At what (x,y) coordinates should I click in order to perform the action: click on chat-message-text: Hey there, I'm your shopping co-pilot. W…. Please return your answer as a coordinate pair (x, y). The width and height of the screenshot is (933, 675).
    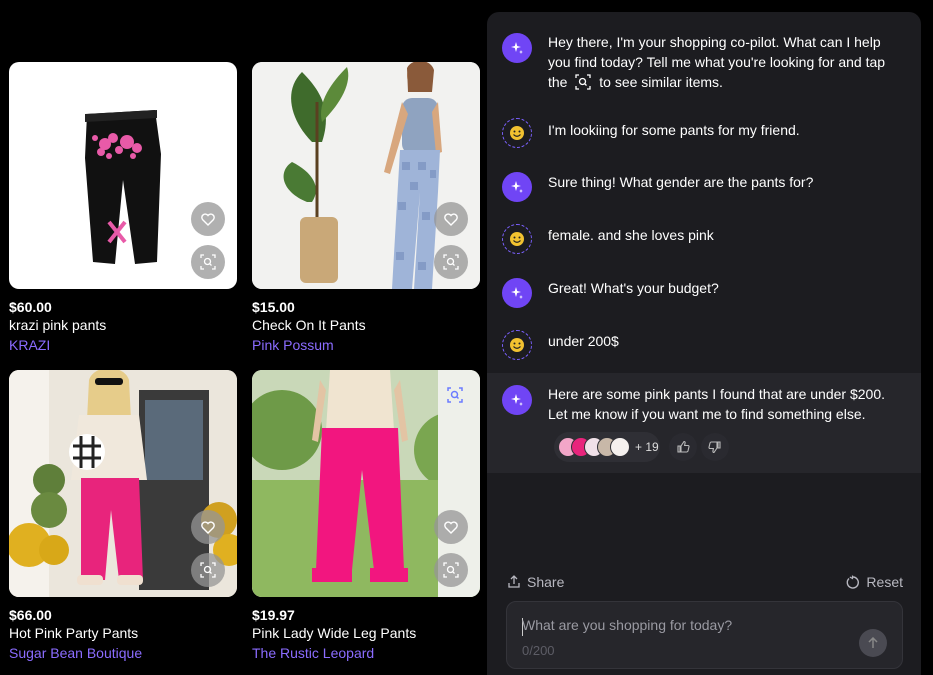
    Looking at the image, I should click on (717, 62).